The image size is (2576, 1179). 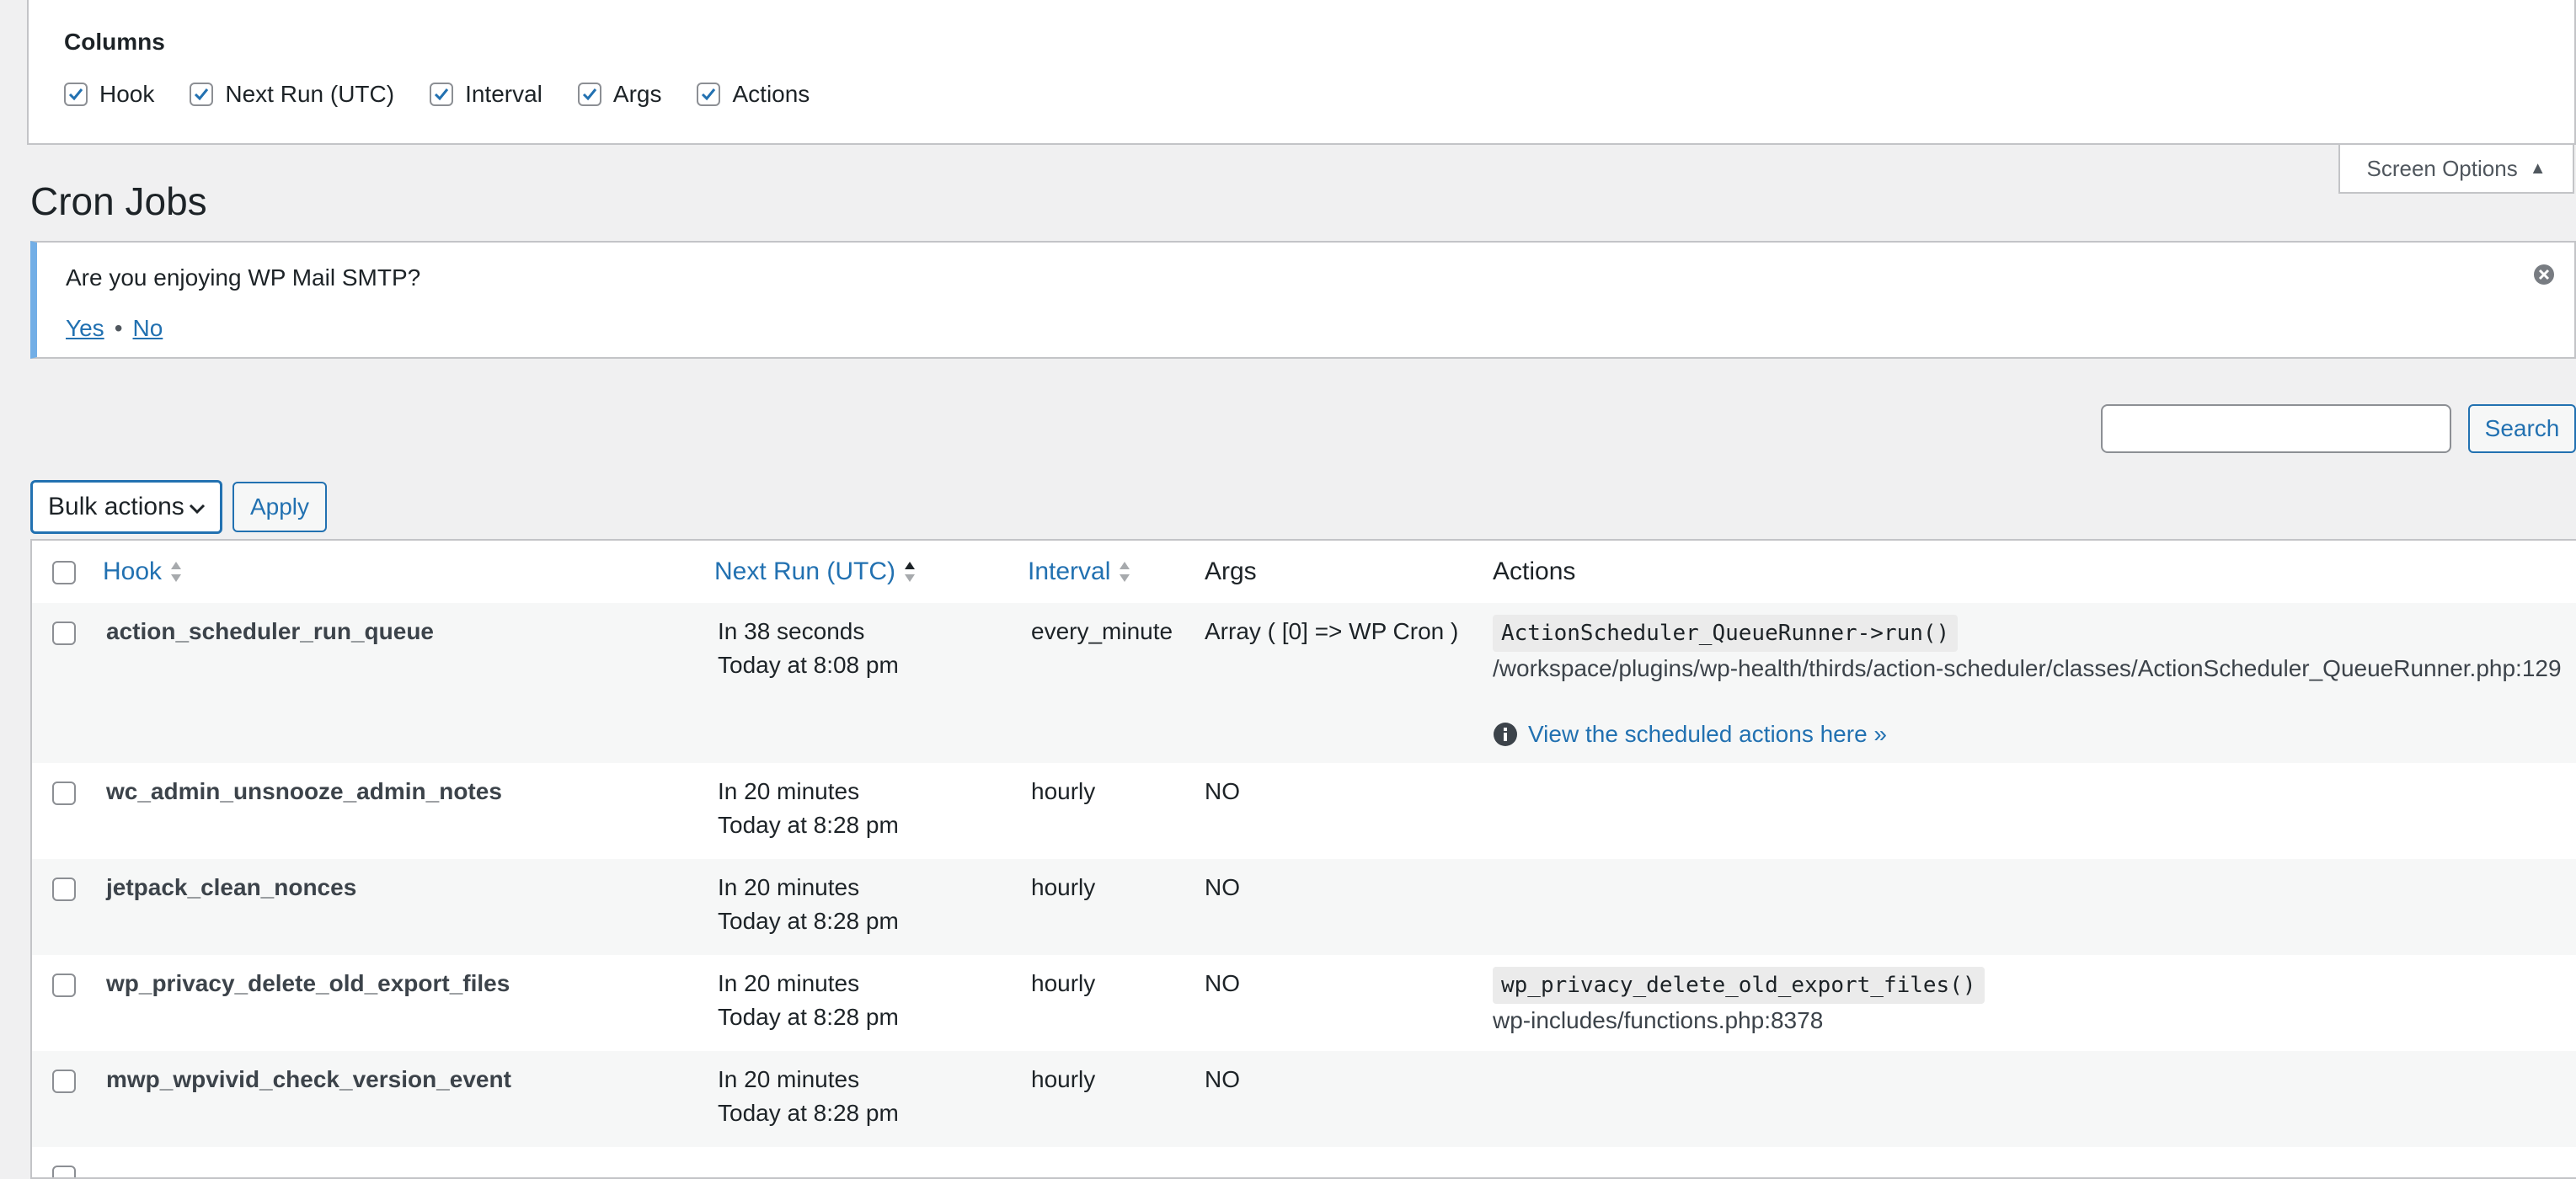 I want to click on column-toggle-label: Actions, so click(x=771, y=94).